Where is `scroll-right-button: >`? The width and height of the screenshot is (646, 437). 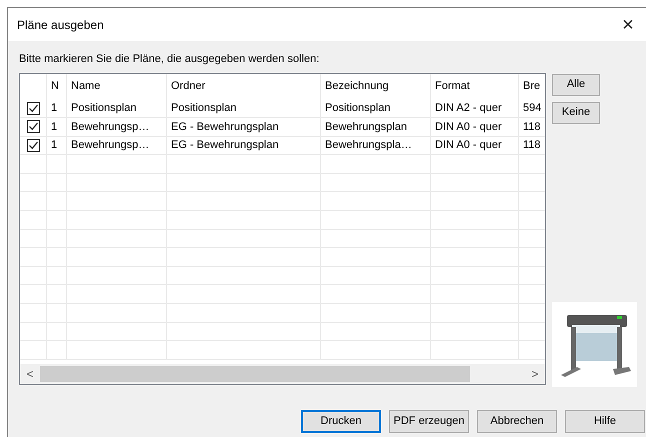 scroll-right-button: > is located at coordinates (535, 373).